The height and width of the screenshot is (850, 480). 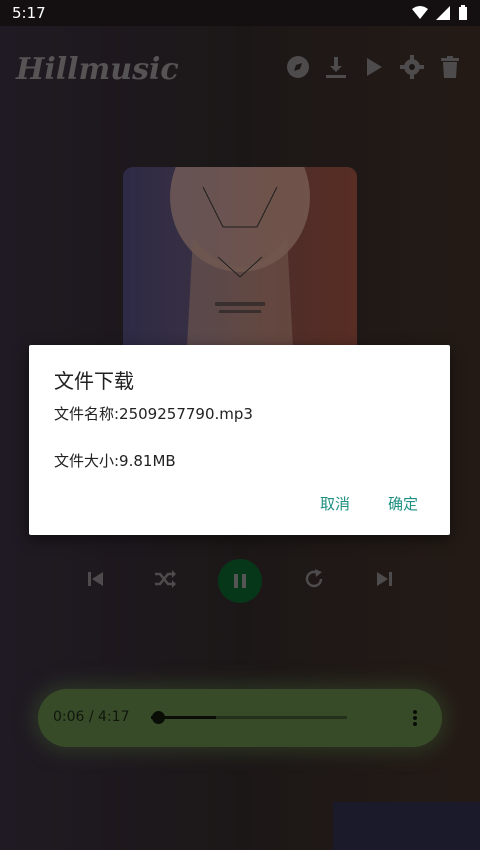 I want to click on signal-icon, so click(x=443, y=13).